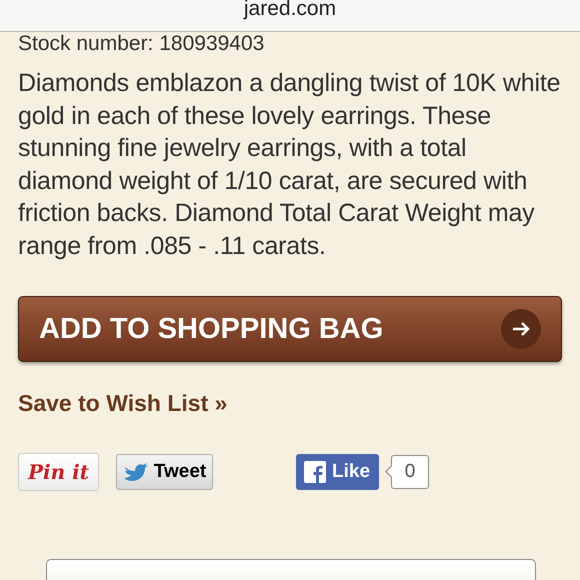  I want to click on wish-list-link: Save to Wish List », so click(123, 403).